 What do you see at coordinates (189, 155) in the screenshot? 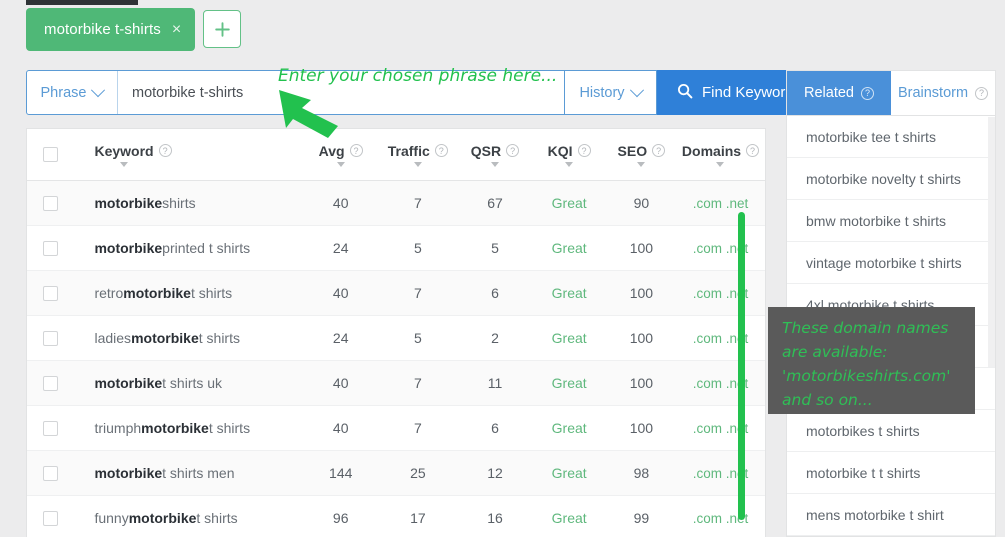
I see `column-header-keyword: Keyword ?` at bounding box center [189, 155].